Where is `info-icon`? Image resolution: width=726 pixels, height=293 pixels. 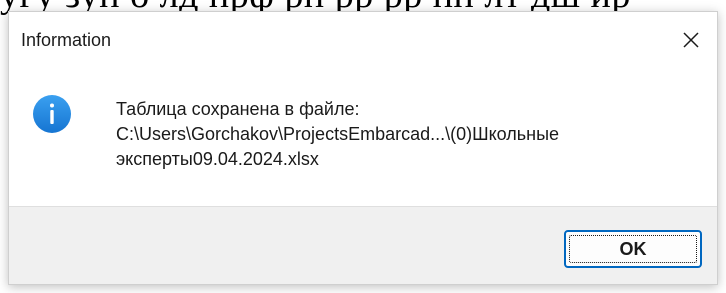
info-icon is located at coordinates (52, 114).